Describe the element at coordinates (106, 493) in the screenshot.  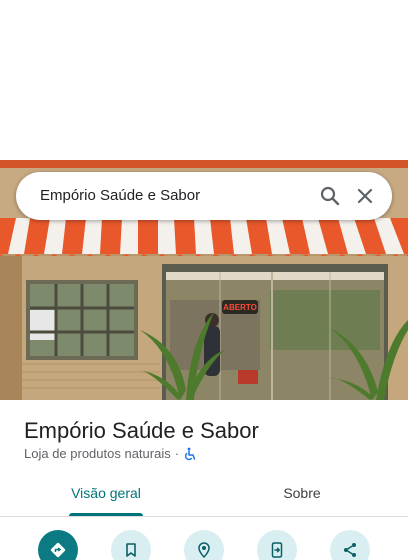
I see `tab-overview: Visão geral` at that location.